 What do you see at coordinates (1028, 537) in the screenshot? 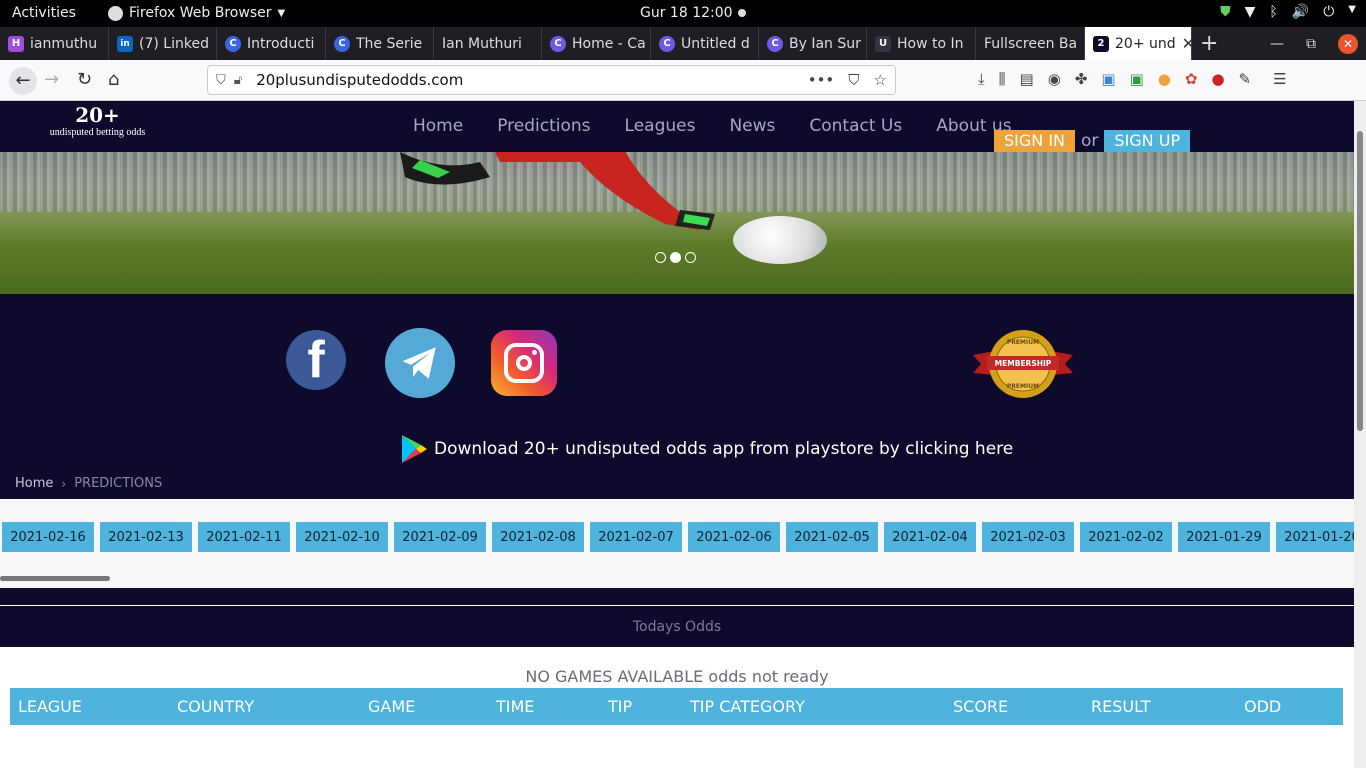
I see `date-button: 2021-02-03` at bounding box center [1028, 537].